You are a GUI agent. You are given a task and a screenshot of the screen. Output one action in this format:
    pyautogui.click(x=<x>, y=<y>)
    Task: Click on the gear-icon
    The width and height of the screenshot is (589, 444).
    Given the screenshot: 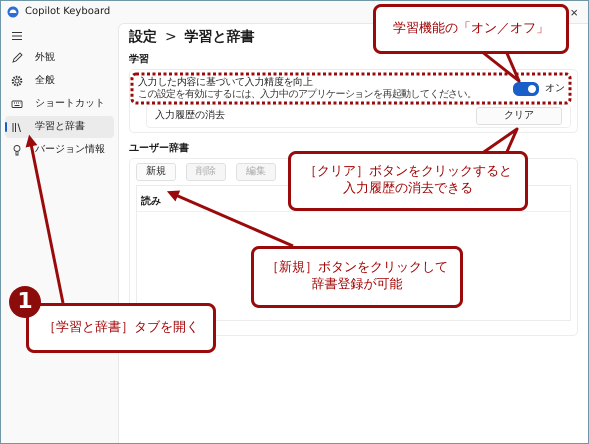 What is the action you would take?
    pyautogui.click(x=17, y=81)
    